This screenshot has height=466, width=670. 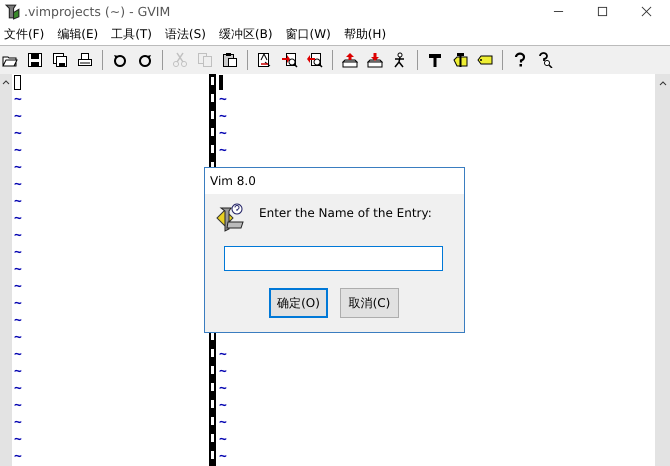 What do you see at coordinates (308, 34) in the screenshot?
I see `menu-item: 窗口(W)` at bounding box center [308, 34].